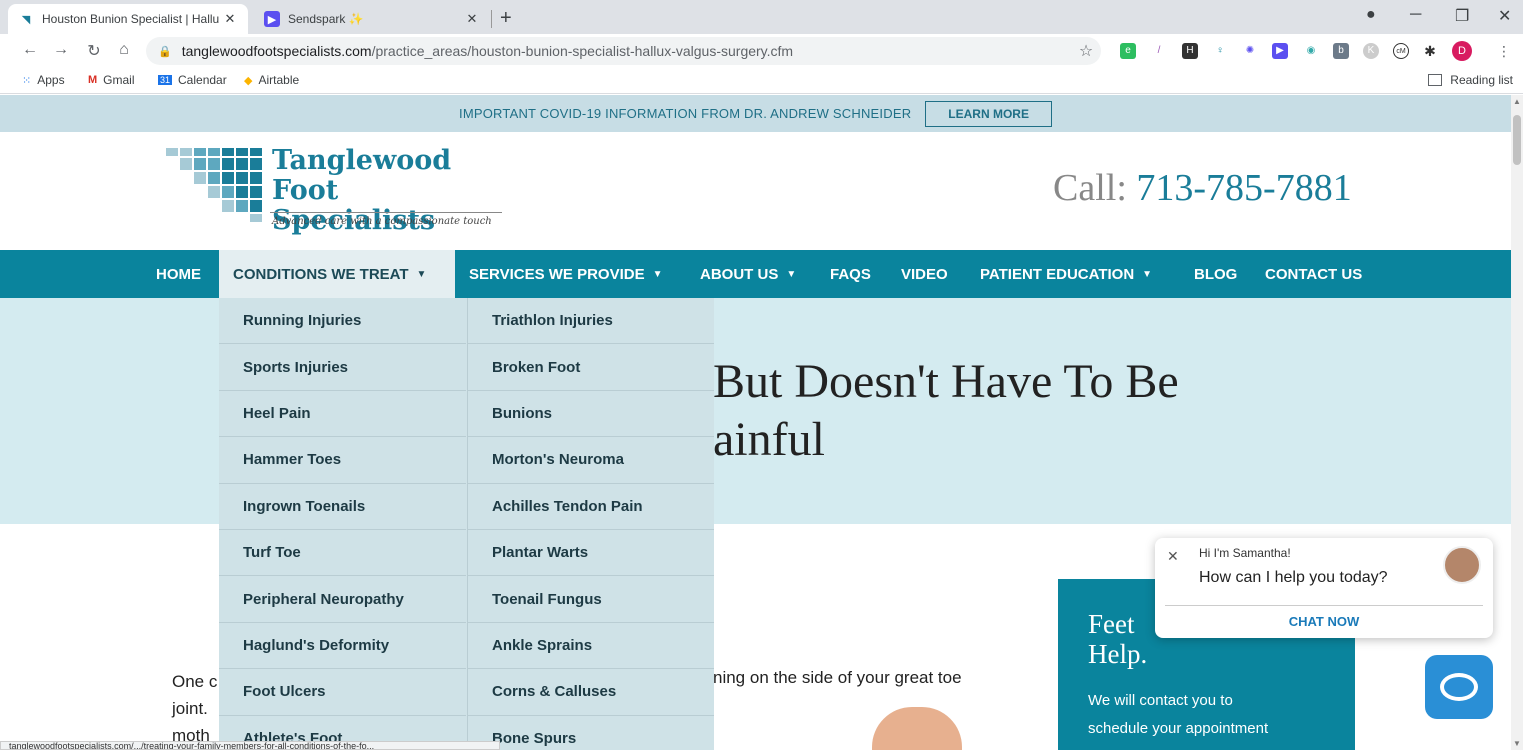 The image size is (1523, 750). Describe the element at coordinates (131, 19) in the screenshot. I see `tab-title: Houston Bunion Specialist | Hallu` at that location.